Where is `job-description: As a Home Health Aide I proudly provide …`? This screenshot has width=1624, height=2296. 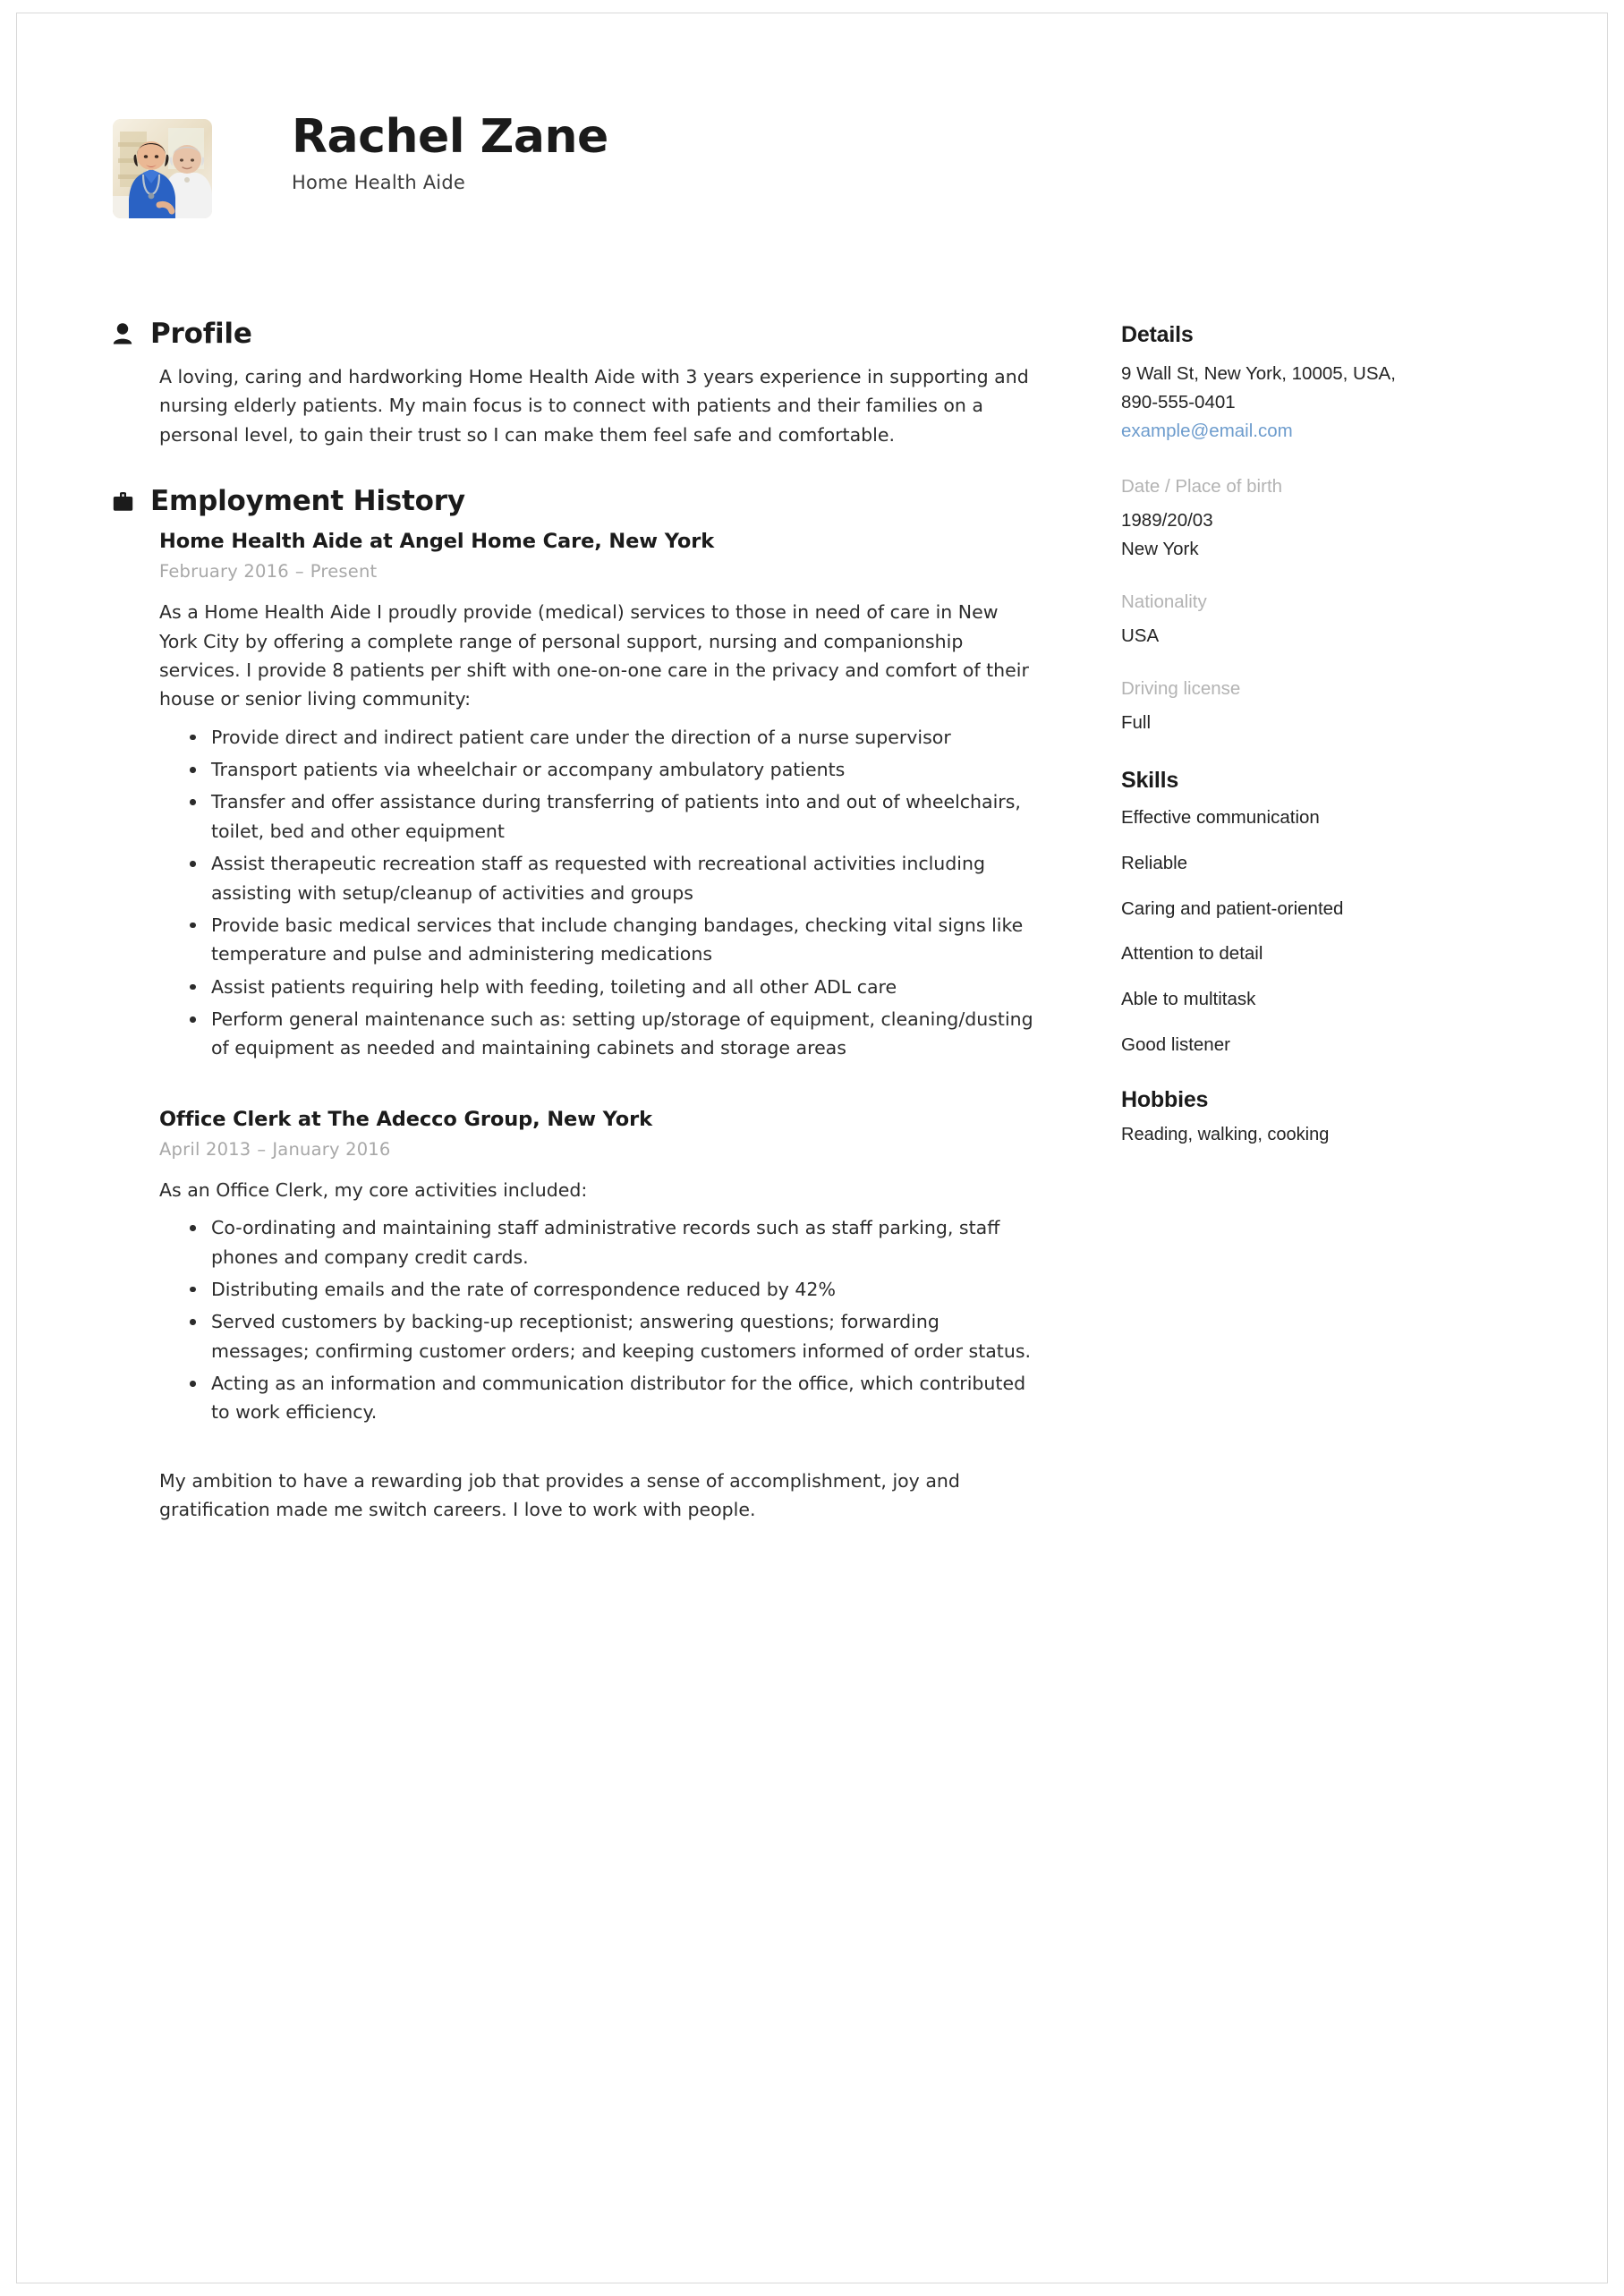 job-description: As a Home Health Aide I proudly provide … is located at coordinates (594, 655).